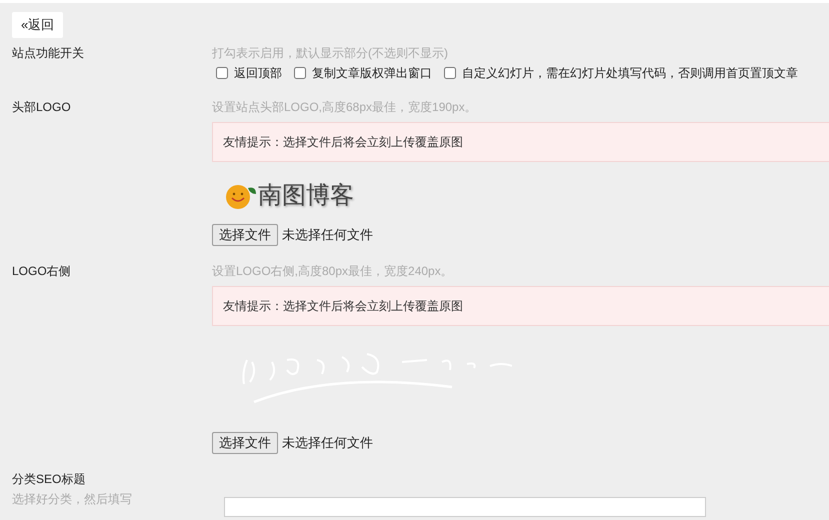  What do you see at coordinates (258, 73) in the screenshot?
I see `checkbox-label: 返回顶部` at bounding box center [258, 73].